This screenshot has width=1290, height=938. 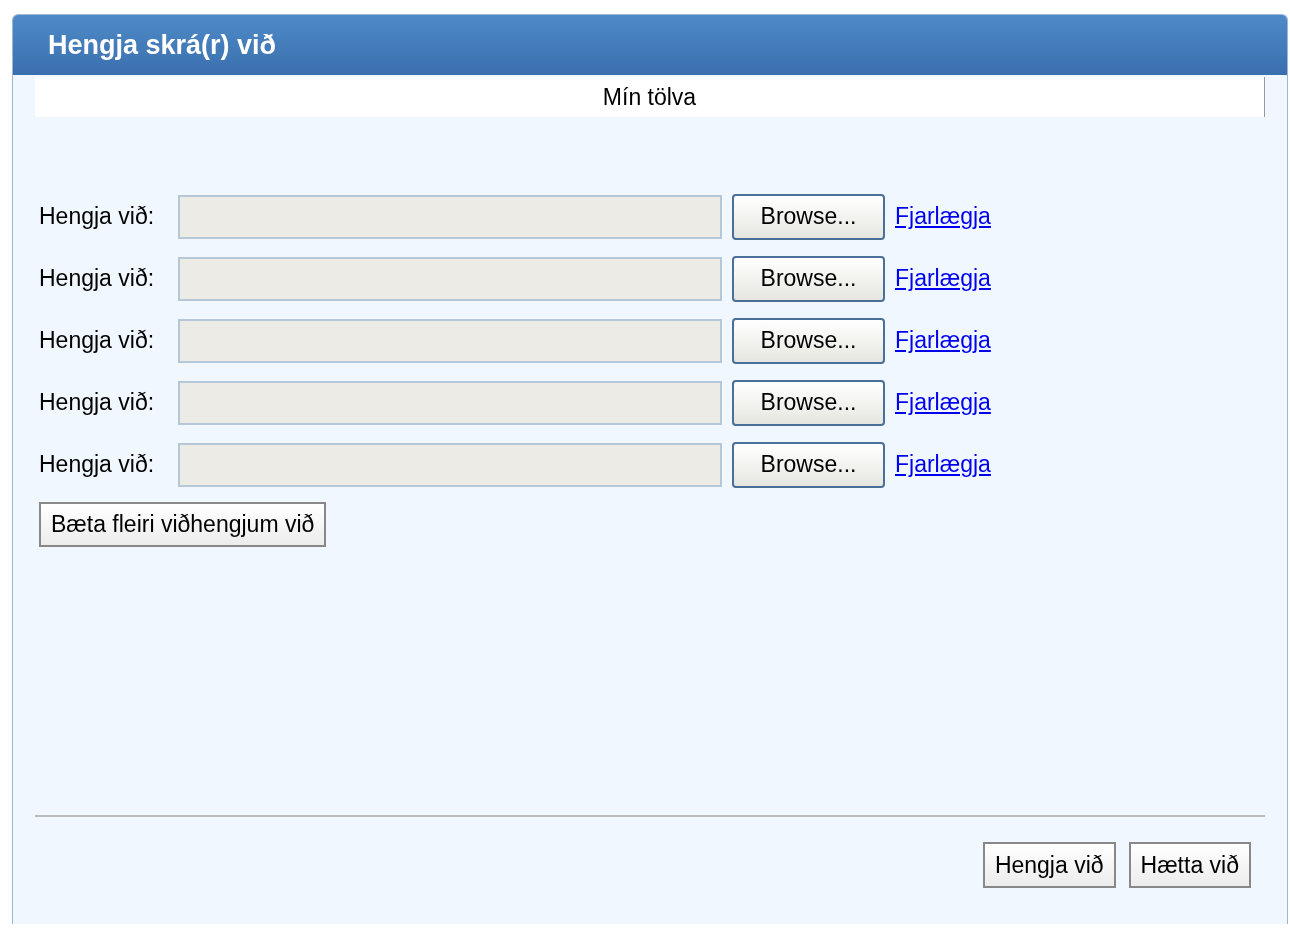 I want to click on add-more-button: Bæta fleiri viðhengjum við, so click(x=183, y=524).